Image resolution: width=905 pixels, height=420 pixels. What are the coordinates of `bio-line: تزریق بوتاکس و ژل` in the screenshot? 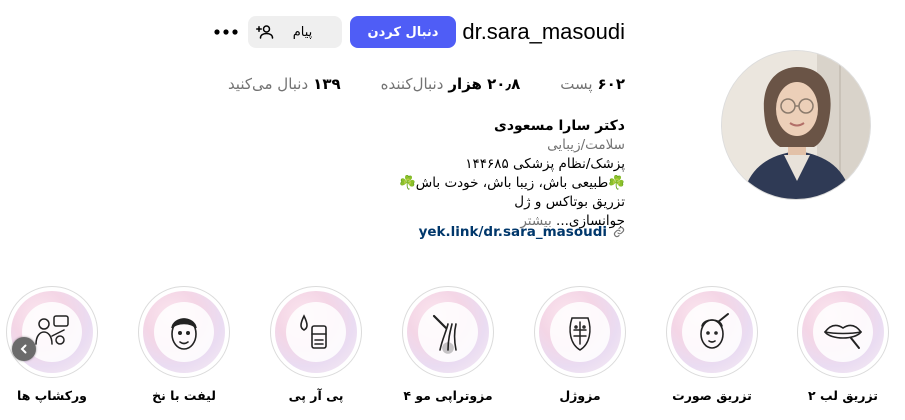 It's located at (569, 202).